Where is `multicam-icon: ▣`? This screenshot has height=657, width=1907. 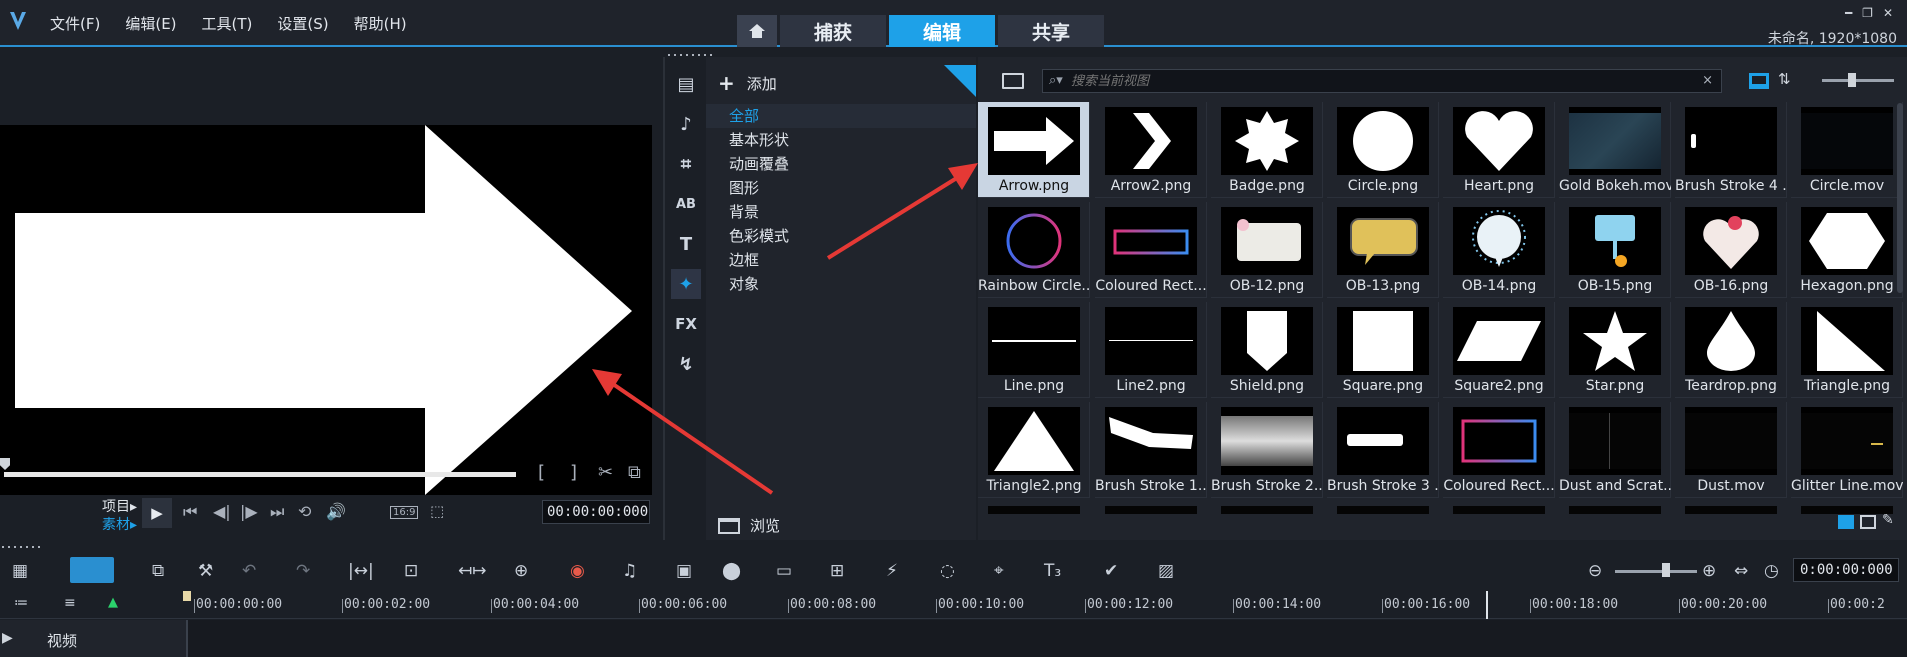 multicam-icon: ▣ is located at coordinates (684, 571).